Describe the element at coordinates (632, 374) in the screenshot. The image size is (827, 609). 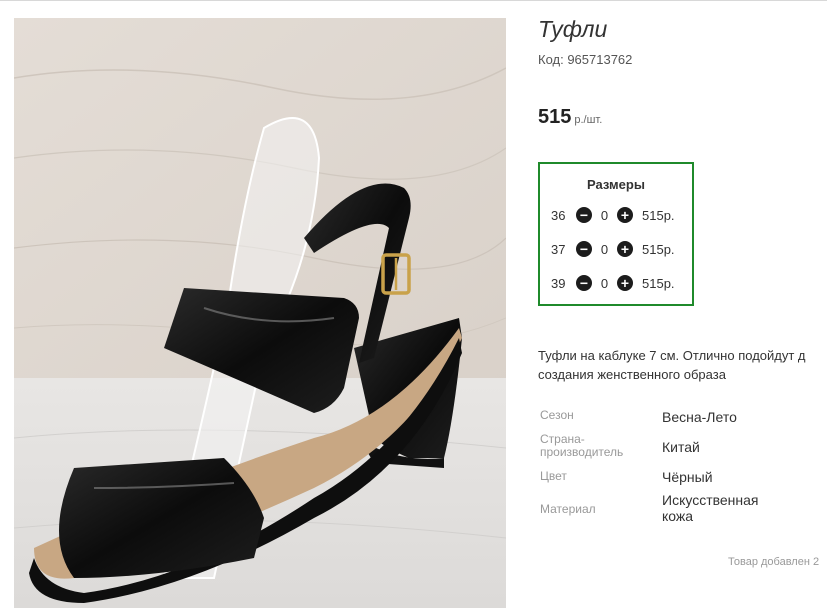
I see `description-line: создания женственного образа` at that location.